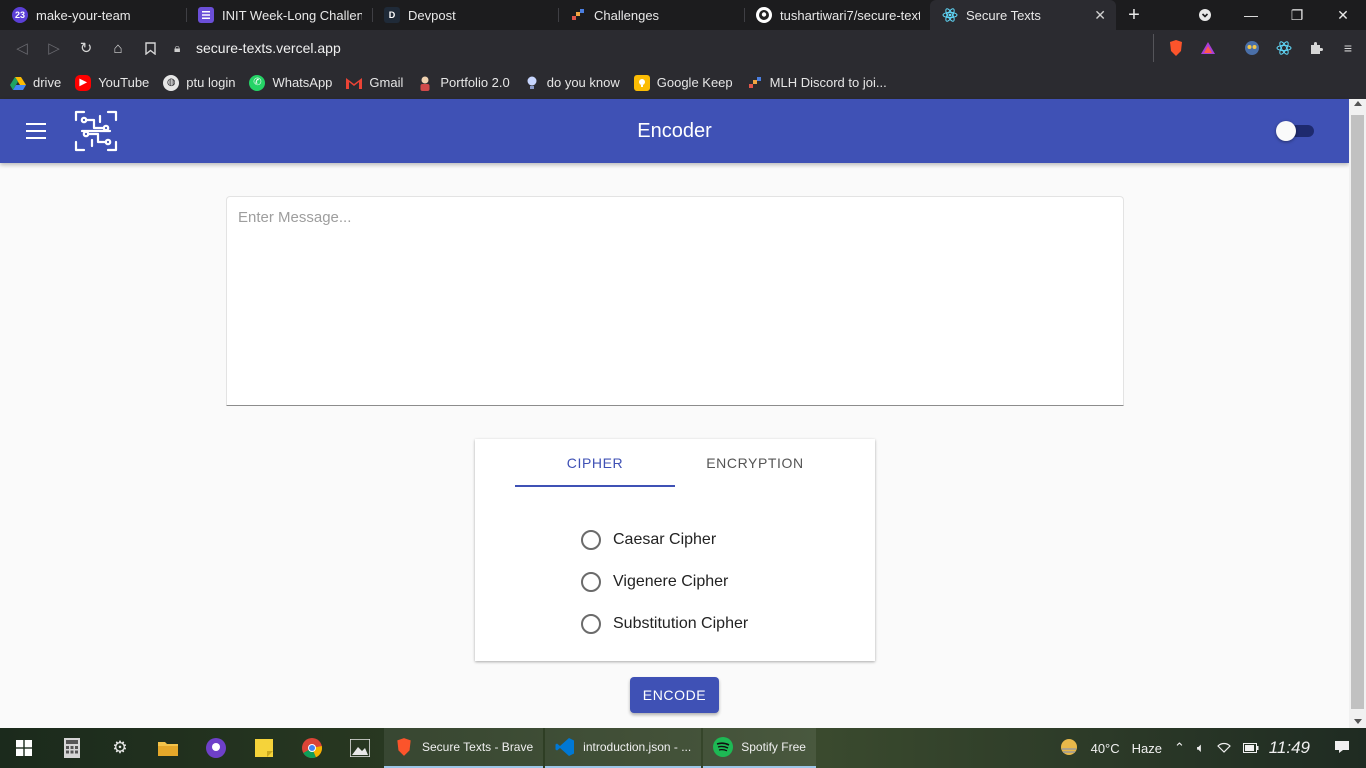 The width and height of the screenshot is (1366, 768). What do you see at coordinates (532, 83) in the screenshot?
I see `bulb-icon` at bounding box center [532, 83].